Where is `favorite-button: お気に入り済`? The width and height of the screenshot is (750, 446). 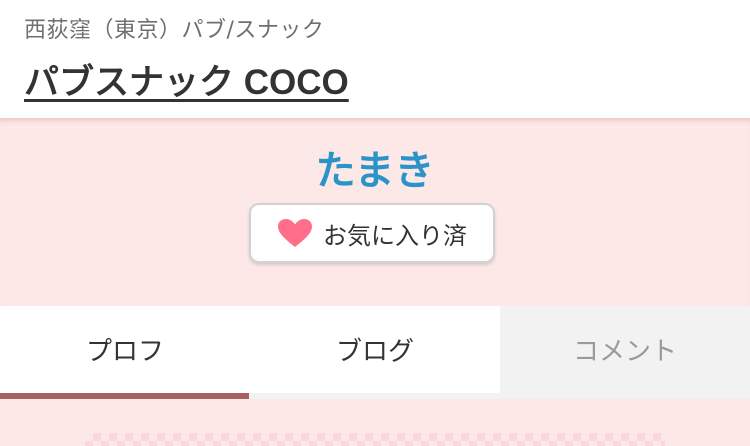 favorite-button: お気に入り済 is located at coordinates (372, 233).